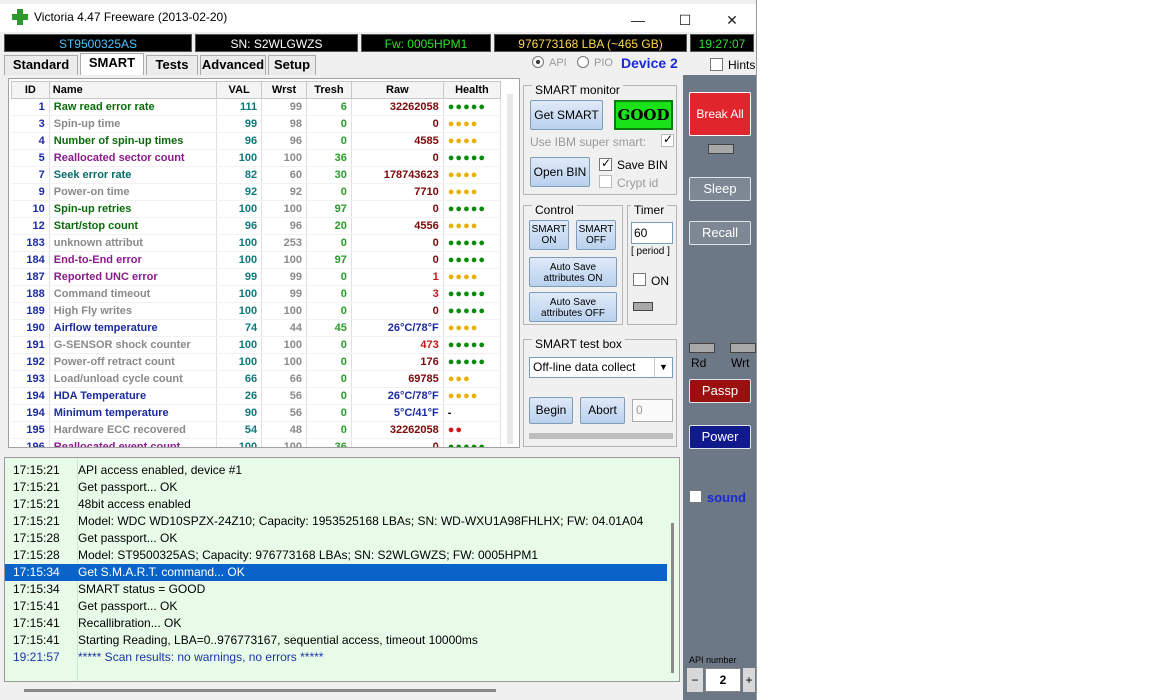 The width and height of the screenshot is (1152, 700). I want to click on table-row: 10 Spin-up retries 100 100 97 0 ●●●●●, so click(256, 209).